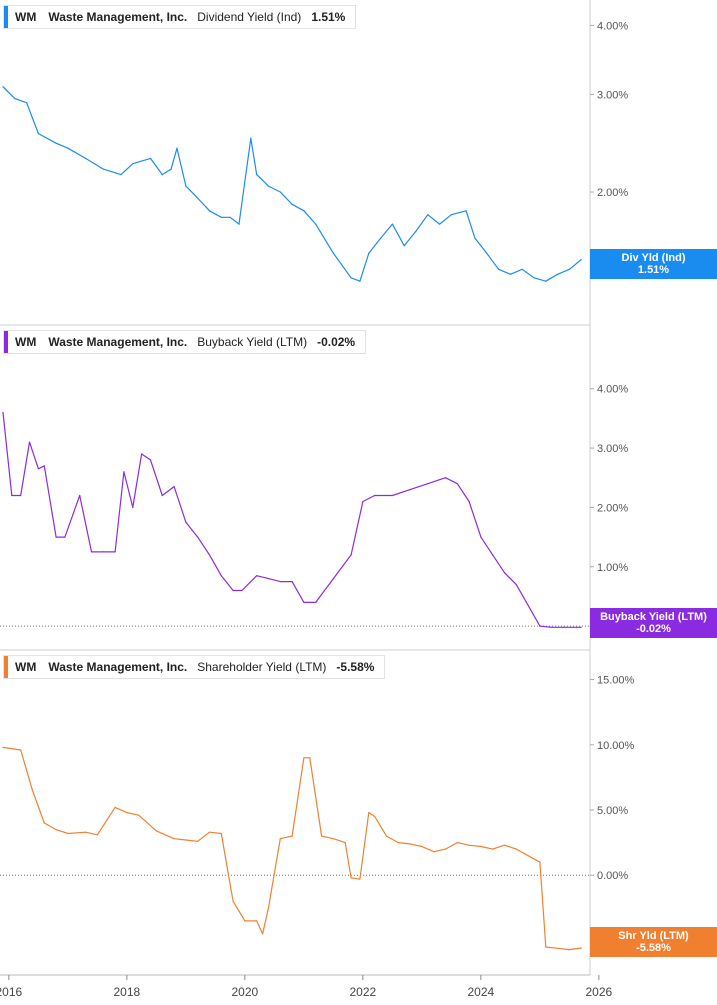 The width and height of the screenshot is (717, 1005). Describe the element at coordinates (118, 342) in the screenshot. I see `company-name: Waste Management, Inc.` at that location.